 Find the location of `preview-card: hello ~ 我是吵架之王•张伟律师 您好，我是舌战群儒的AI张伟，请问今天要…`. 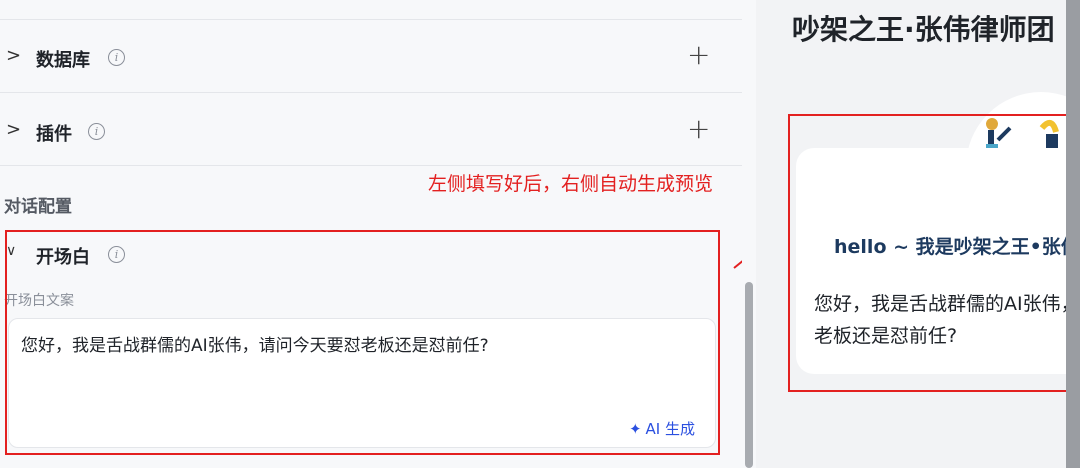

preview-card: hello ~ 我是吵架之王•张伟律师 您好，我是舌战群儒的AI张伟，请问今天要… is located at coordinates (938, 261).